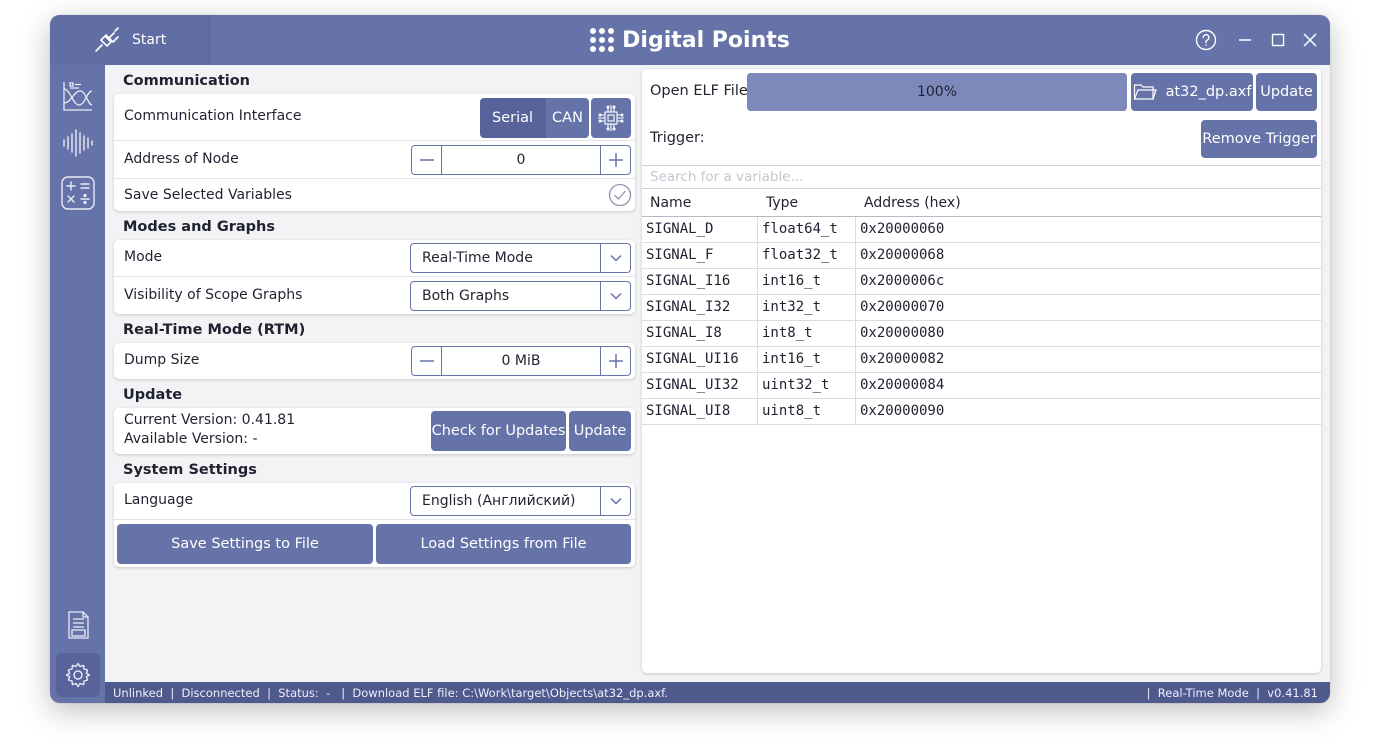 This screenshot has width=1380, height=748. I want to click on start-label: Start, so click(149, 40).